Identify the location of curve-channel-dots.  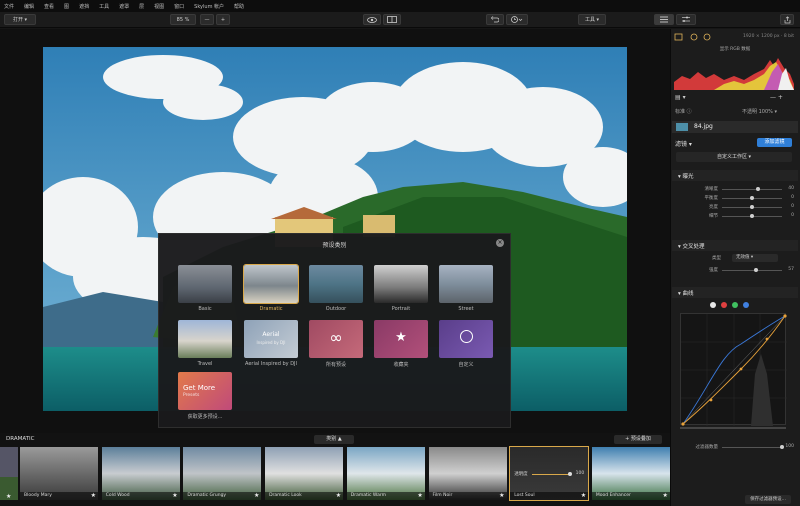
(735, 305).